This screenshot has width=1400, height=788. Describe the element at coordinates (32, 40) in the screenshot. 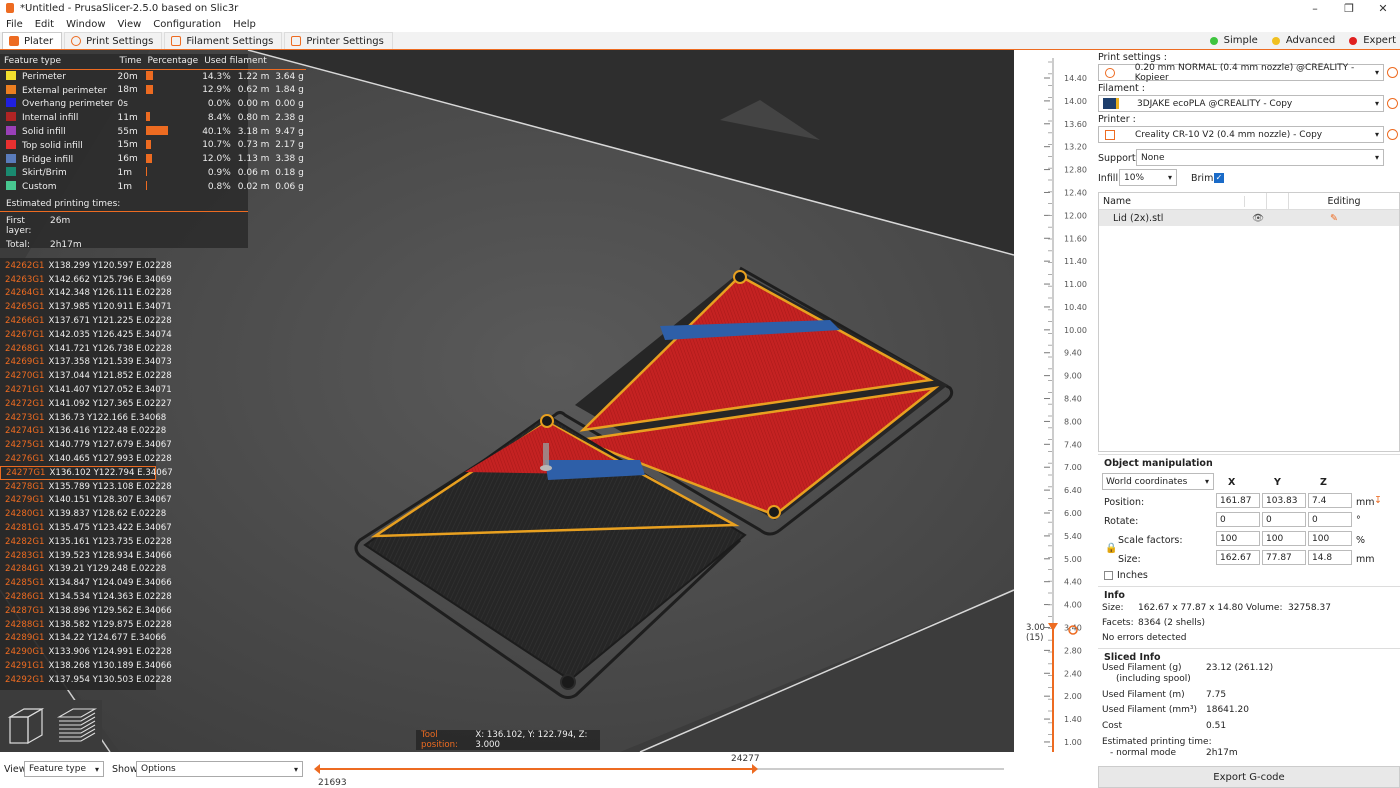

I see `tab-plater: Plater` at that location.